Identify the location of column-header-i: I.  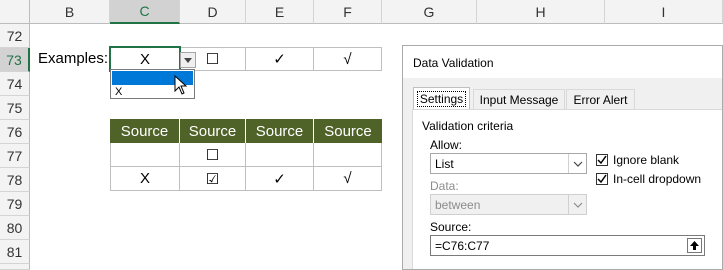
(664, 12).